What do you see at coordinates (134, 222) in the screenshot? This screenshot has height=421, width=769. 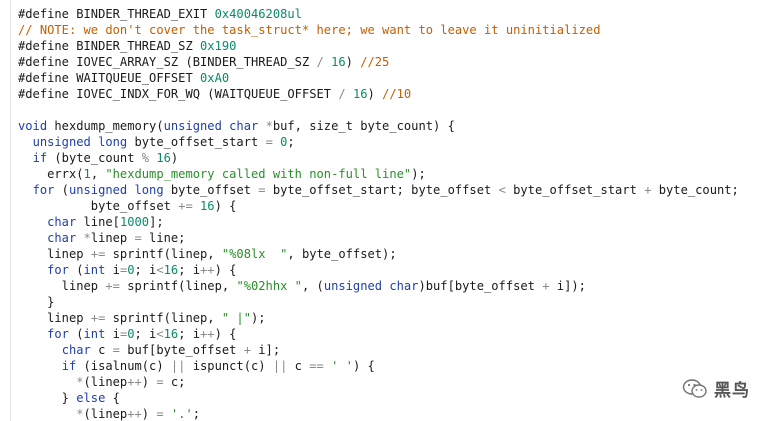 I see `code-token: 1000` at bounding box center [134, 222].